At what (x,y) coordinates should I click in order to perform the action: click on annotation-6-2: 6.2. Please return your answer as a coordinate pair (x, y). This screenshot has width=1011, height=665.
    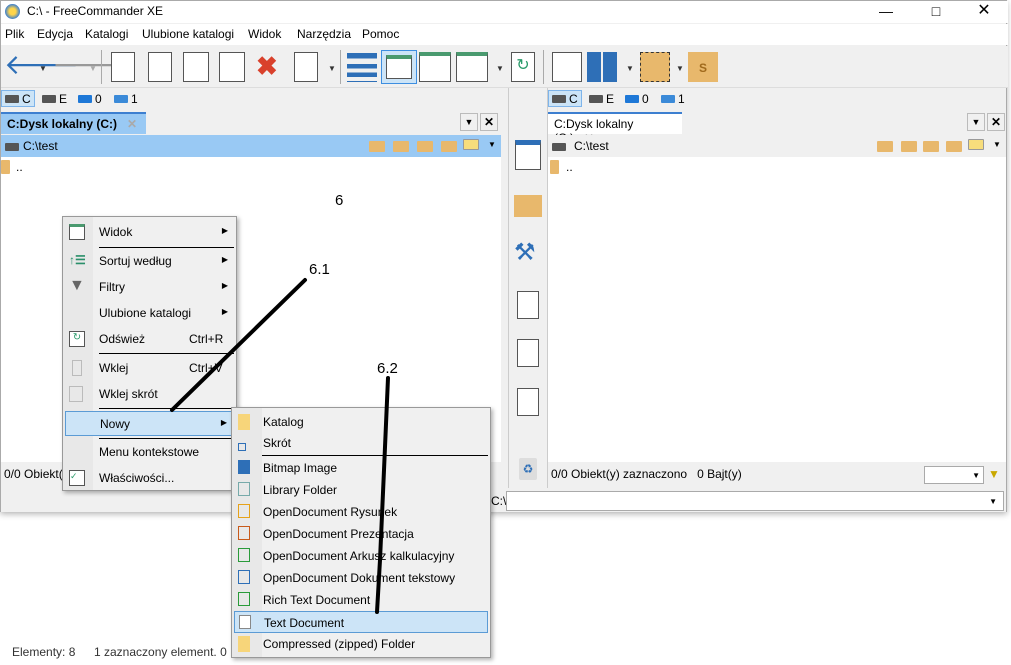
    Looking at the image, I should click on (387, 368).